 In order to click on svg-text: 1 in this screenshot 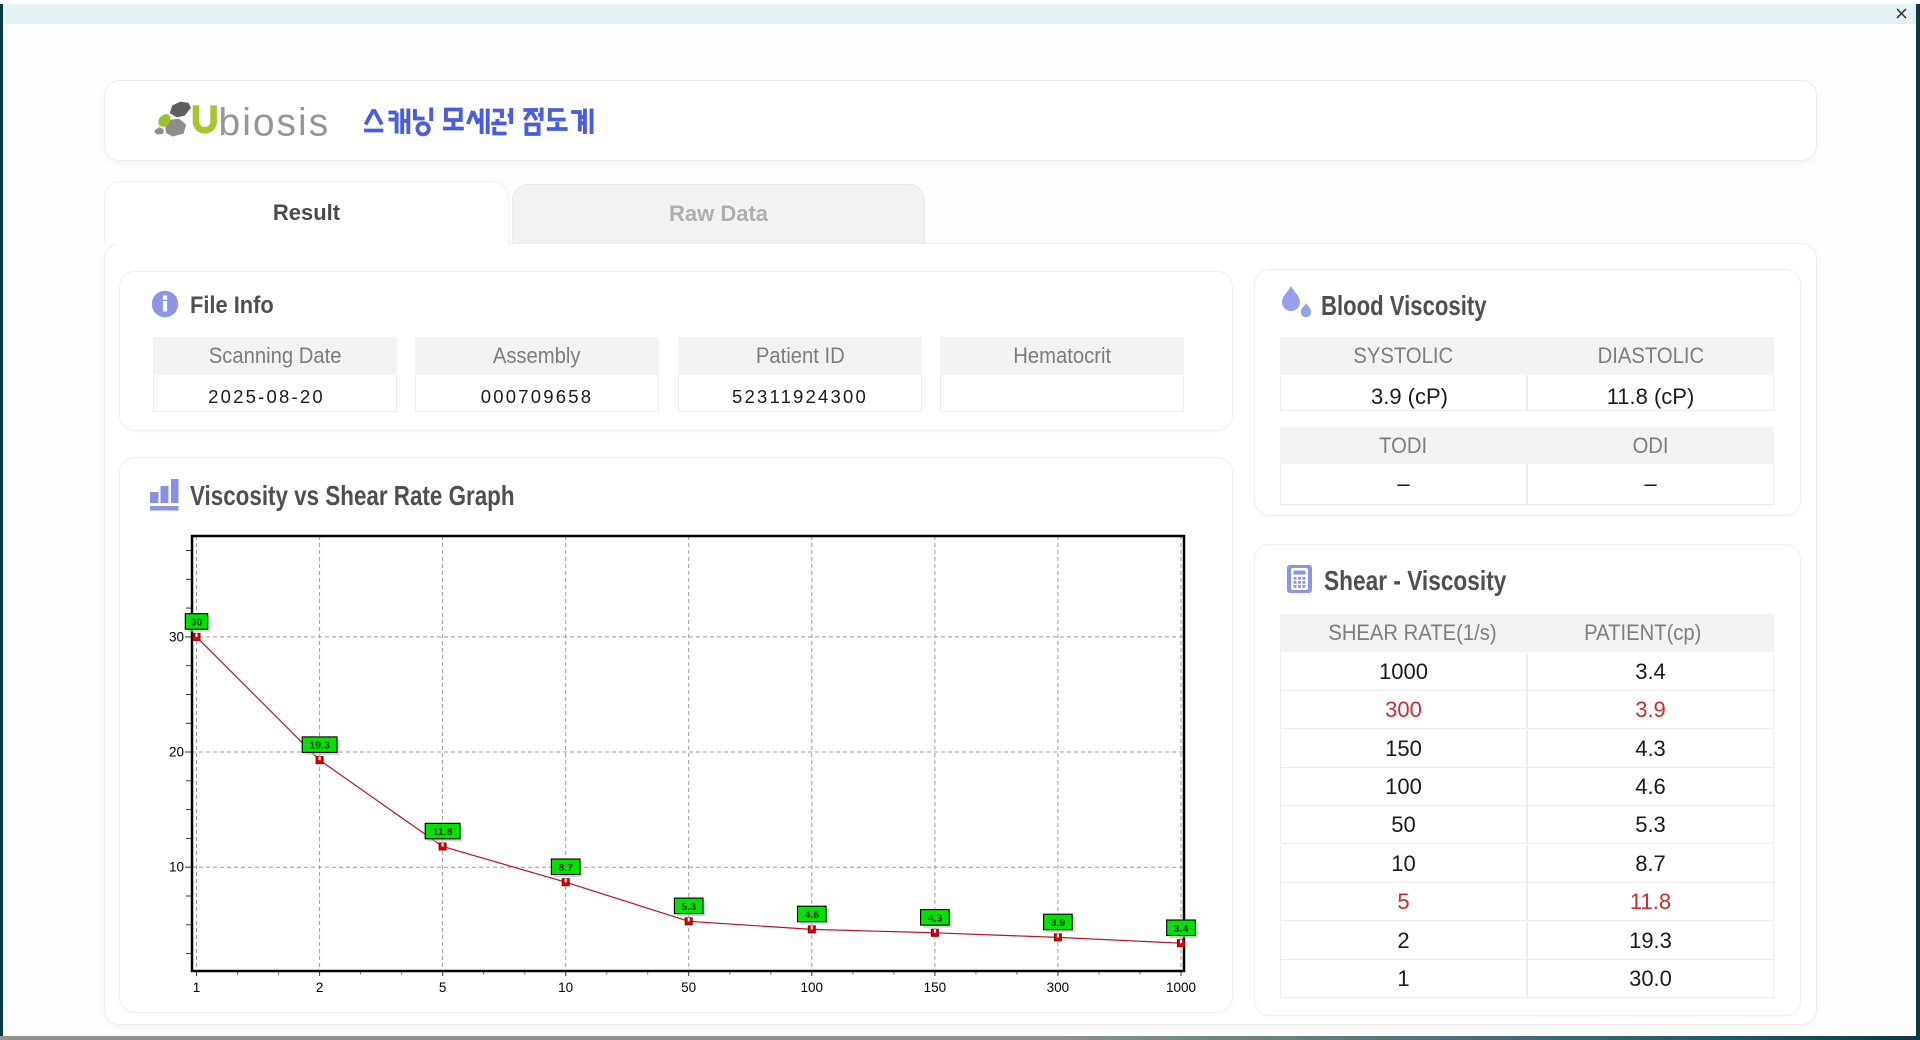, I will do `click(197, 987)`.